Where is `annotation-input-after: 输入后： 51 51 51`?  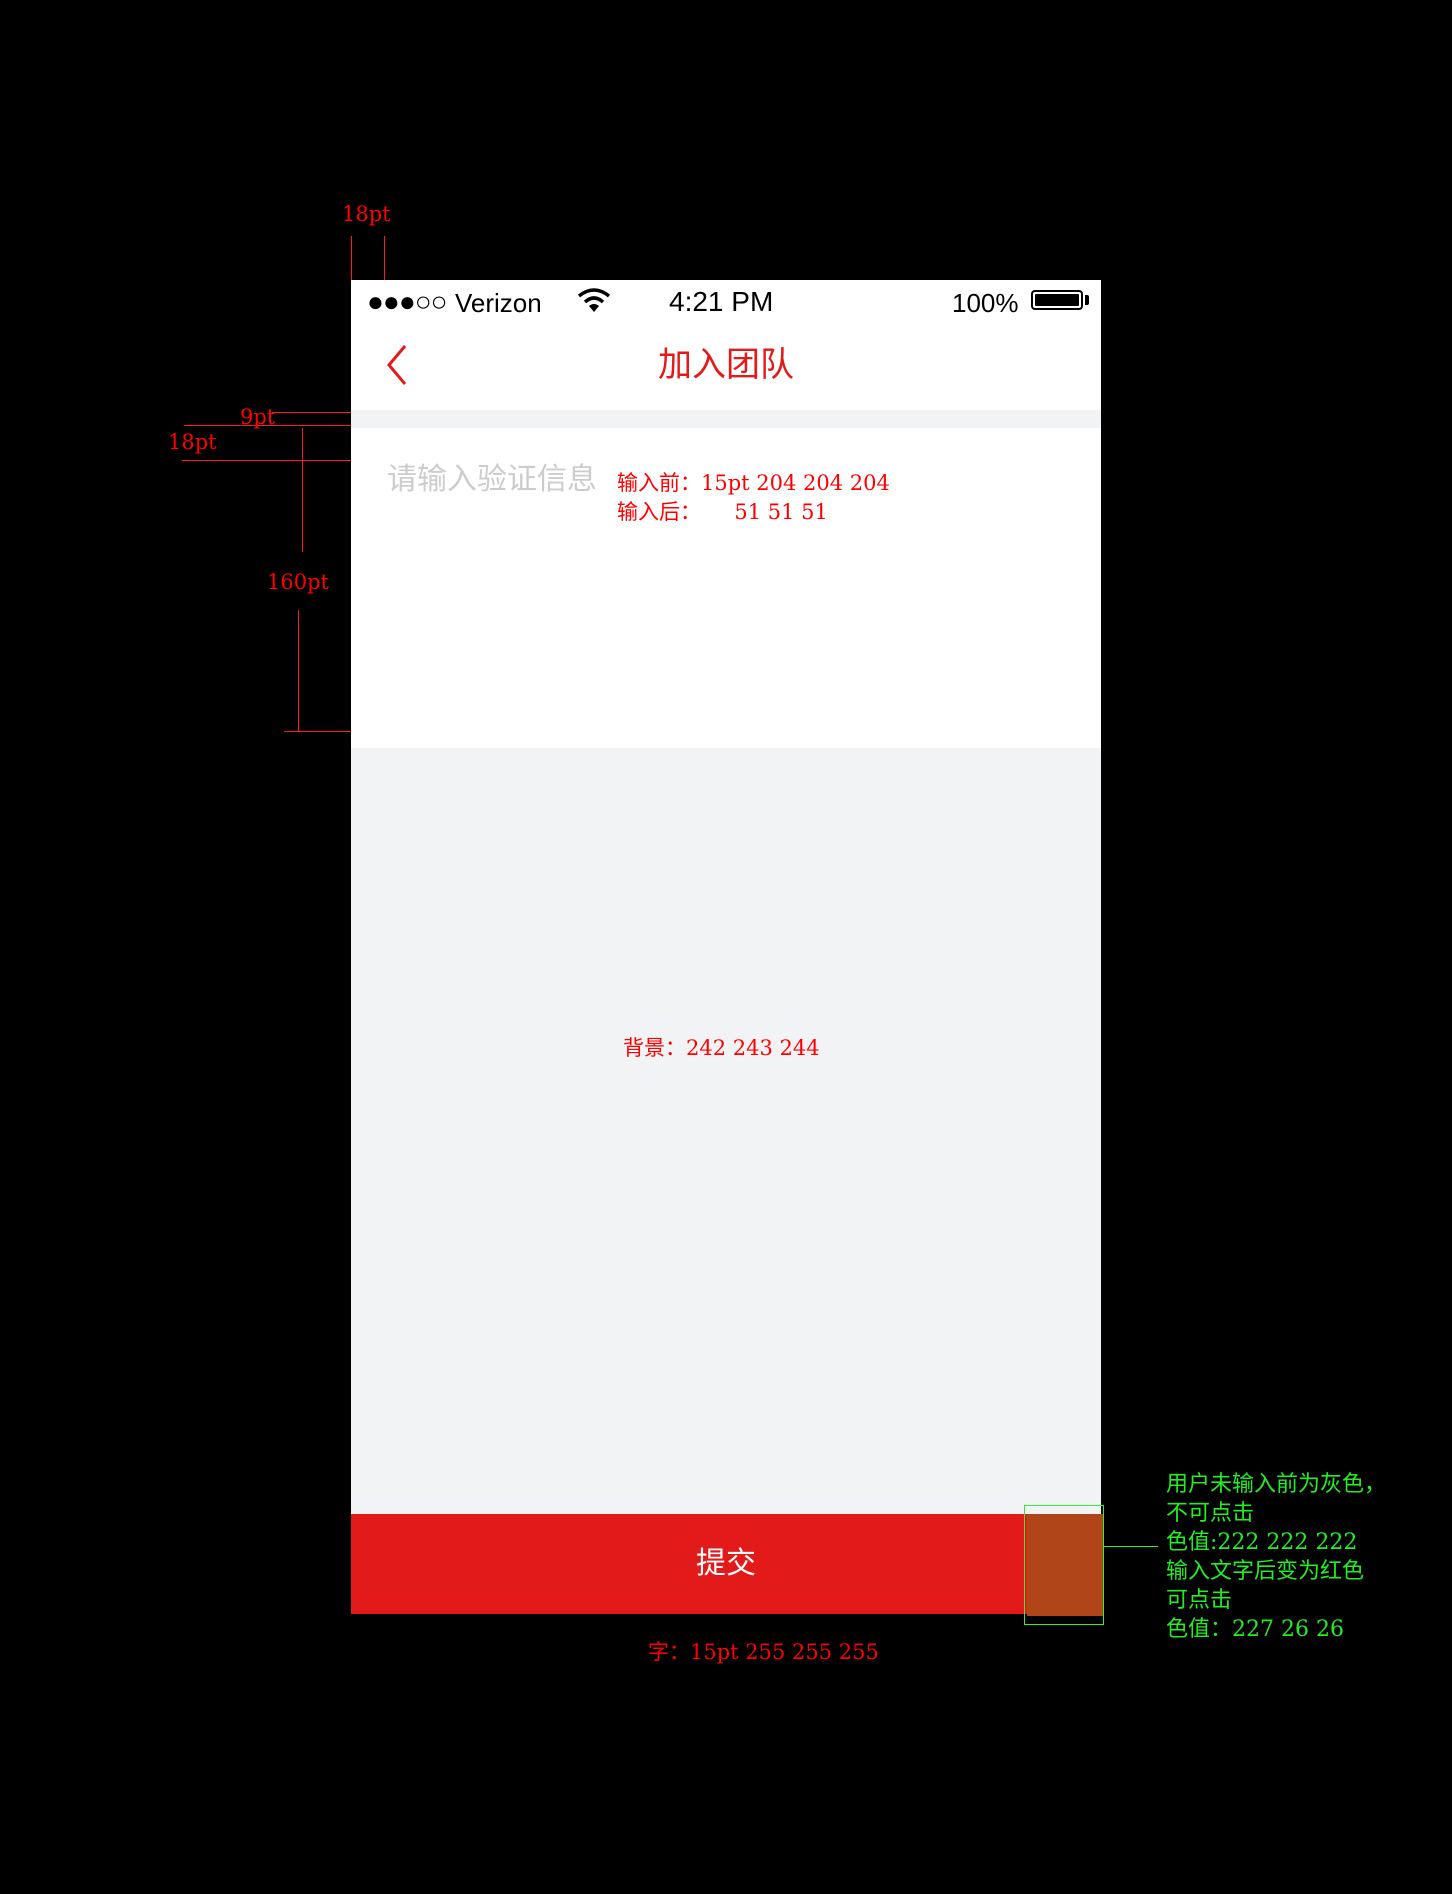 annotation-input-after: 输入后： 51 51 51 is located at coordinates (722, 512).